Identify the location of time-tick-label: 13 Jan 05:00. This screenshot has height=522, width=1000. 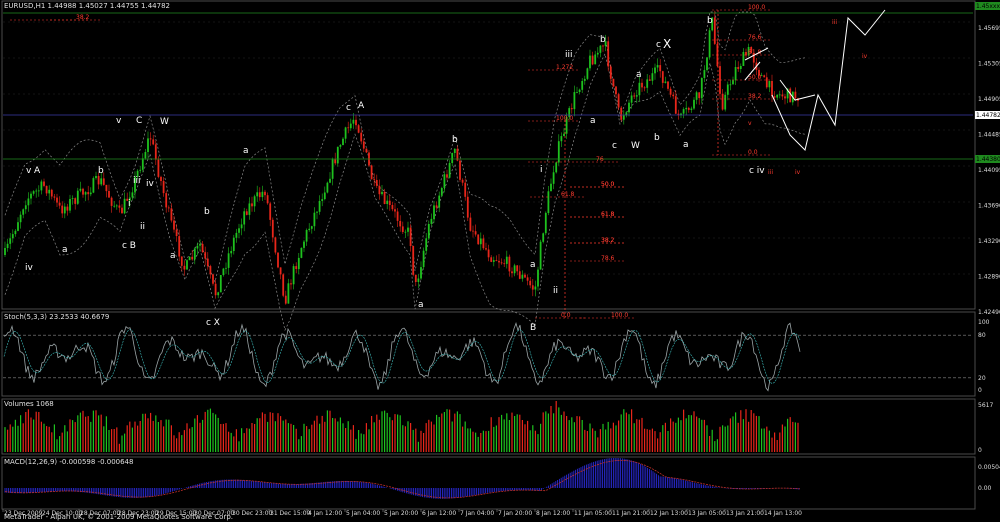
(707, 513).